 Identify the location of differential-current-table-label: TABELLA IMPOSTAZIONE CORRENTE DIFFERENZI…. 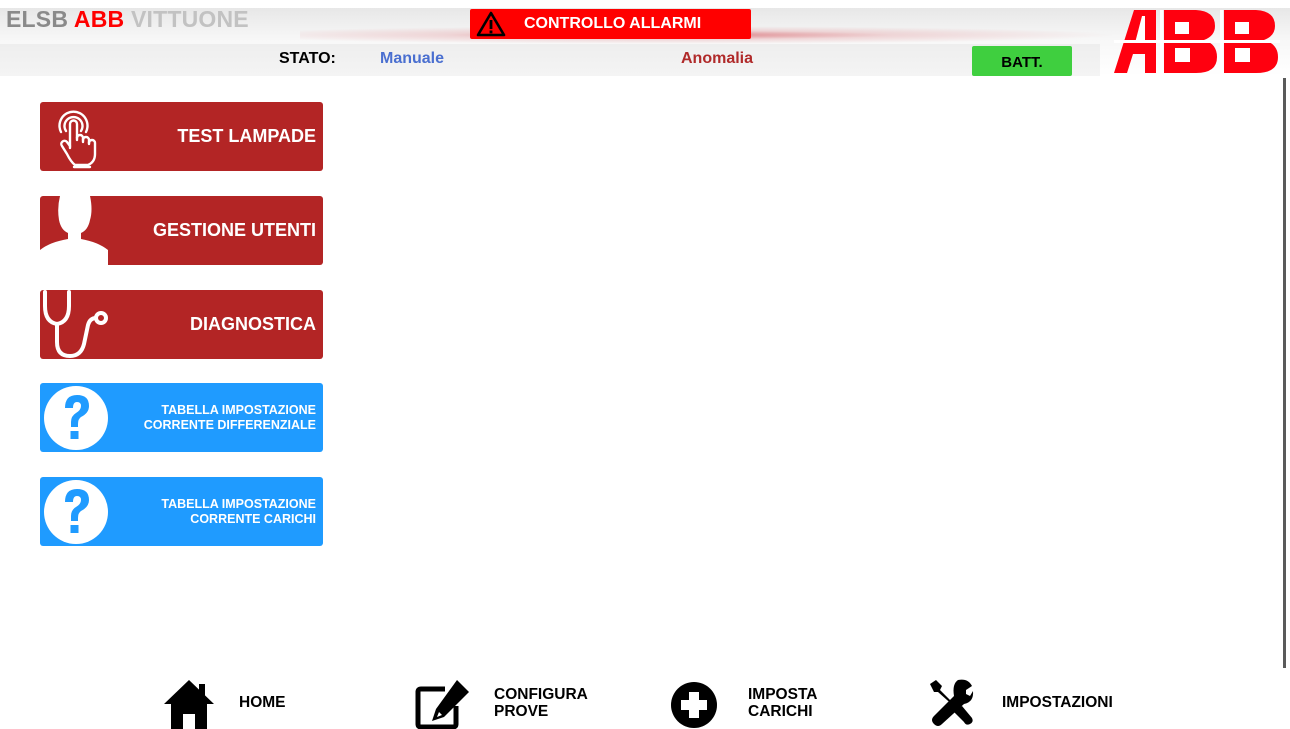
(230, 417).